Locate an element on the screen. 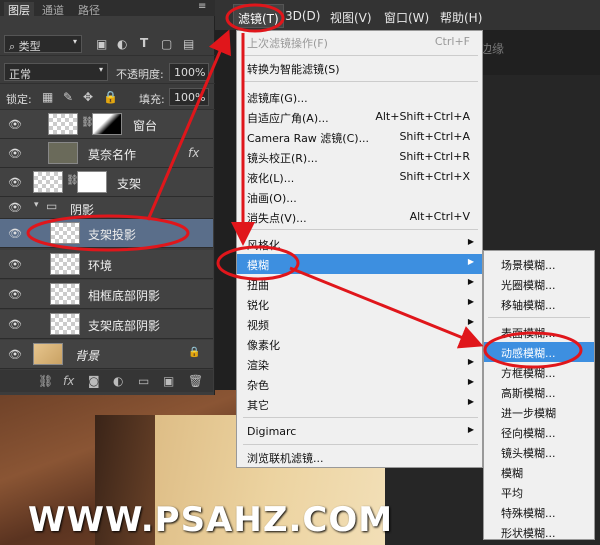 The image size is (600, 545). menu-item-stylize: 风格化 ▶ is located at coordinates (359, 244).